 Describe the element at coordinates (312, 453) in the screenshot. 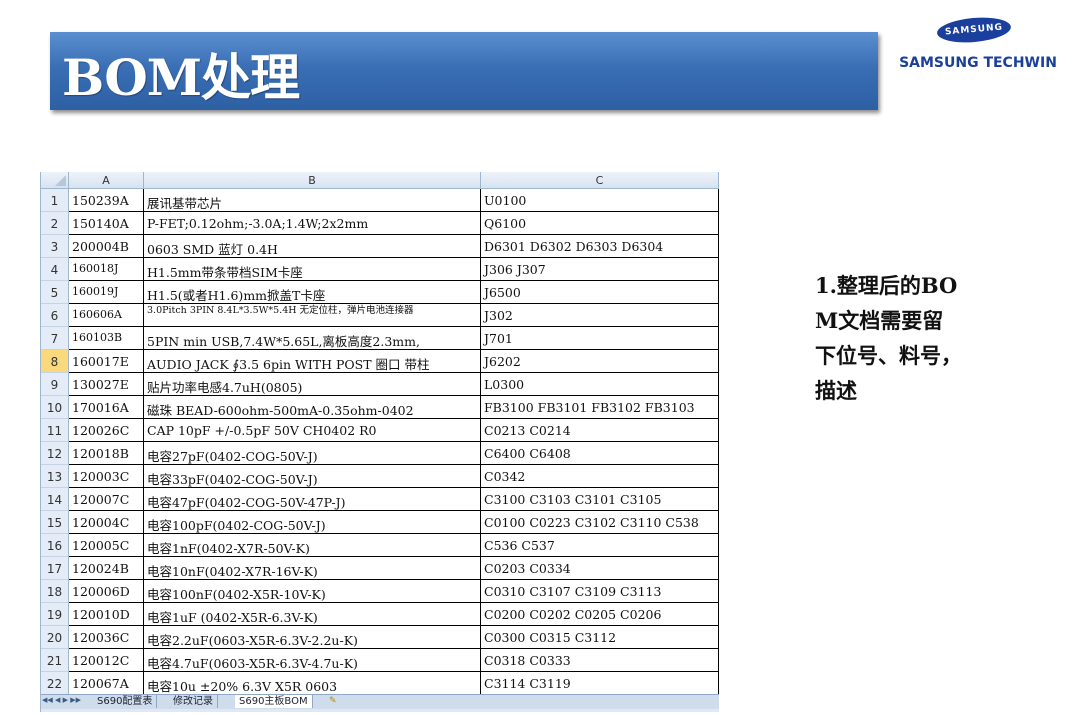

I see `cell-description: 电容27pF(0402-COG-50V-J)` at that location.